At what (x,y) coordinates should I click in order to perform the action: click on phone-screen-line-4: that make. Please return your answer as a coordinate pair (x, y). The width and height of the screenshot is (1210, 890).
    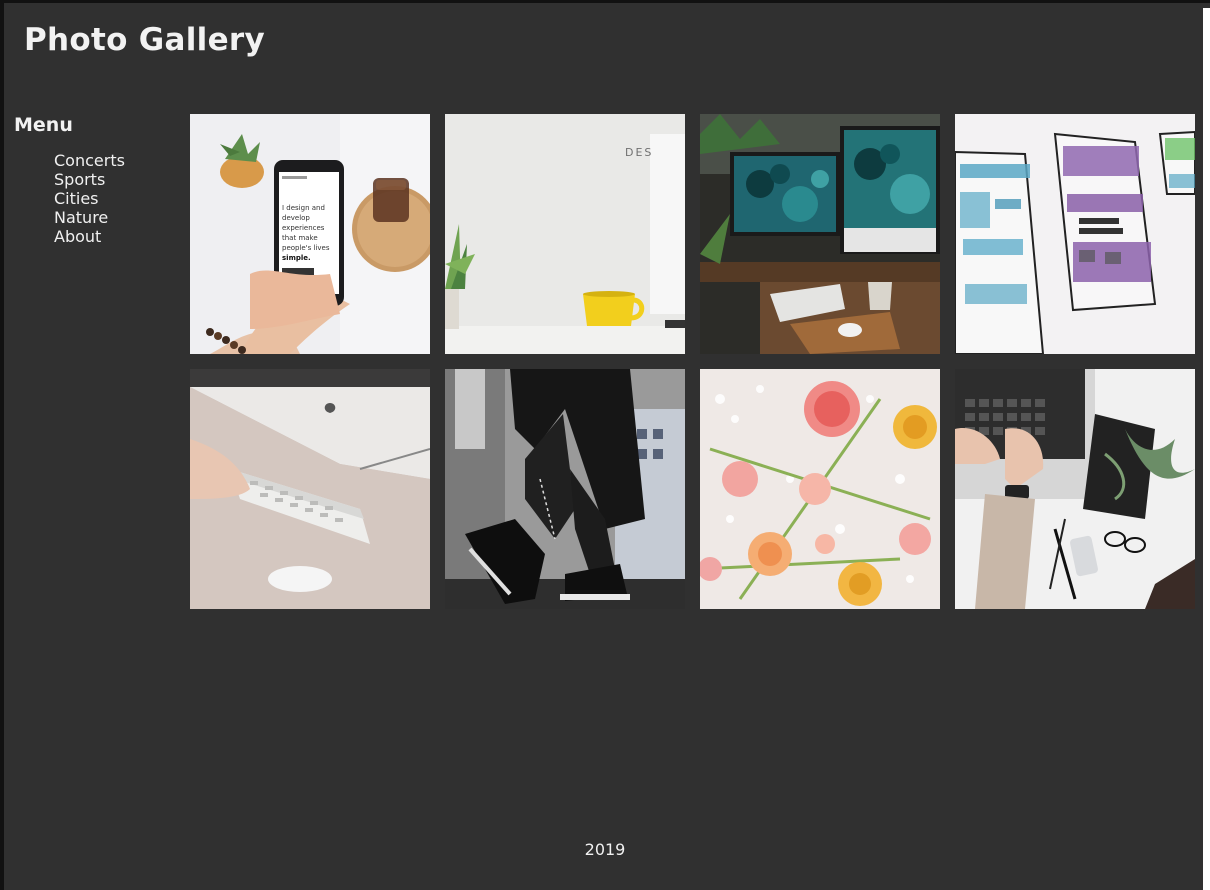
    Looking at the image, I should click on (300, 238).